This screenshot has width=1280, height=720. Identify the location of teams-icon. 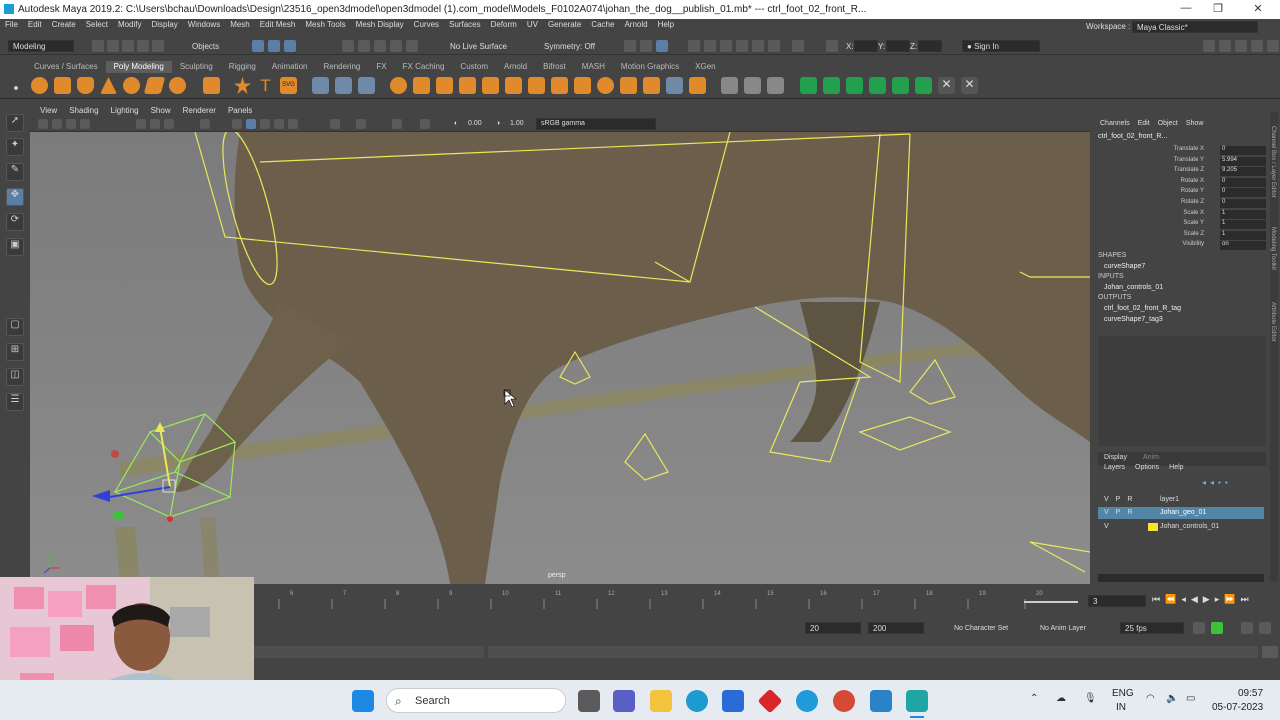
(624, 701).